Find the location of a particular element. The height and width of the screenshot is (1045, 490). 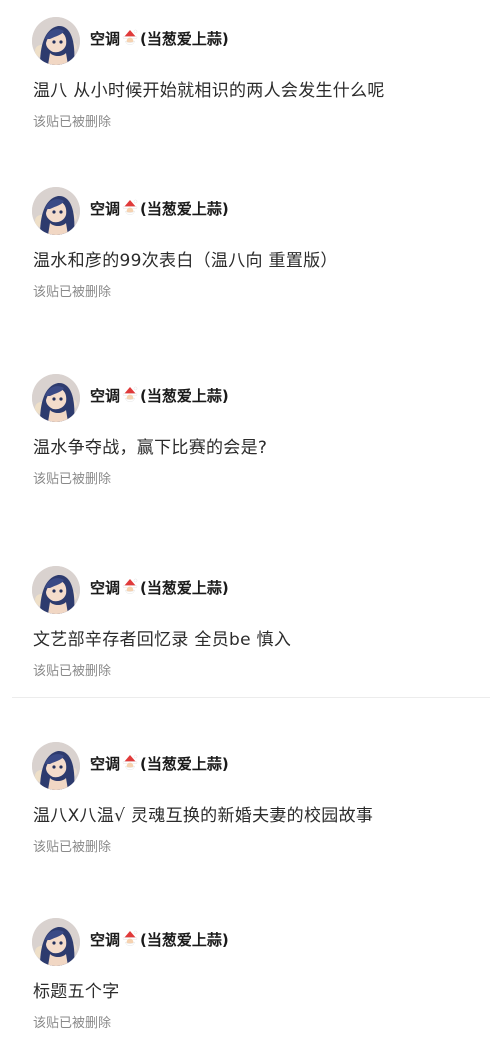

post-title: 标题五个字 is located at coordinates (76, 992).